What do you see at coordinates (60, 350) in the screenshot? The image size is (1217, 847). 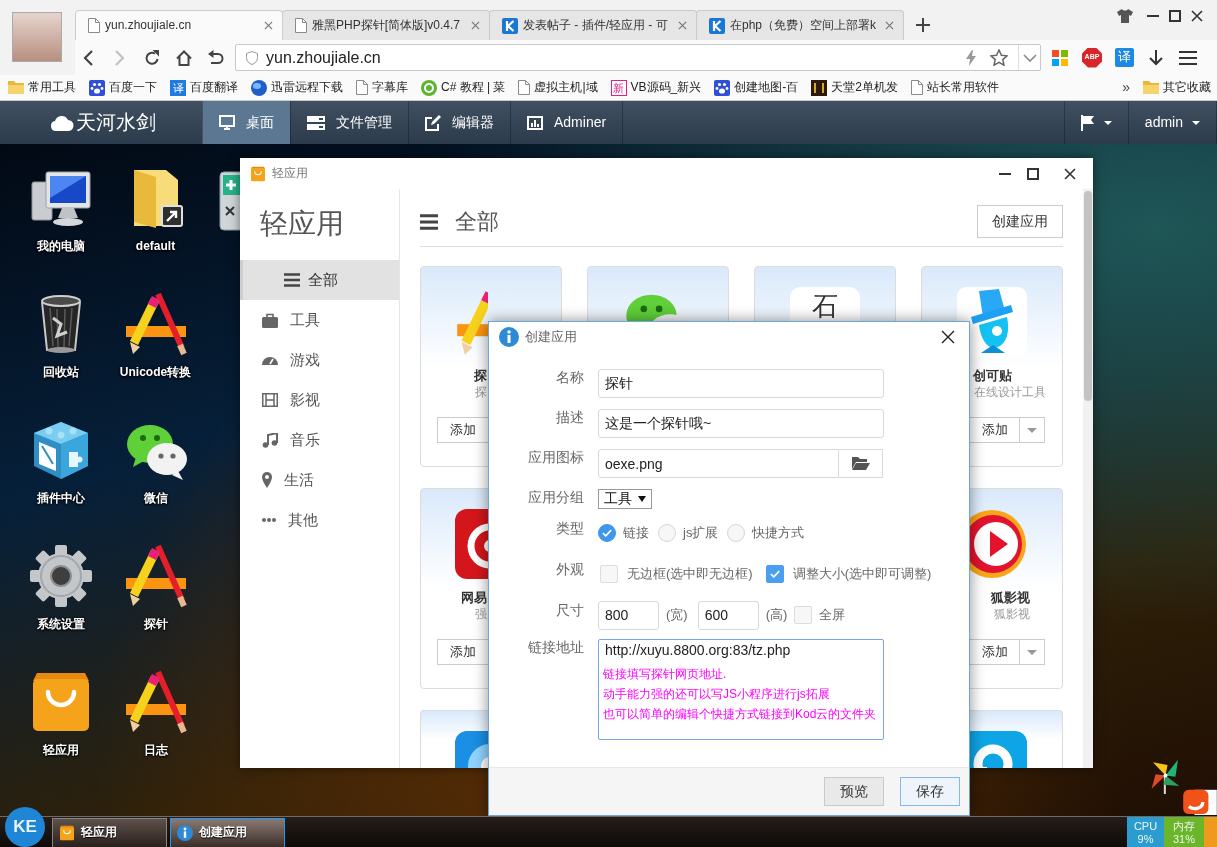 I see `desktop-shortcut: 回收站` at bounding box center [60, 350].